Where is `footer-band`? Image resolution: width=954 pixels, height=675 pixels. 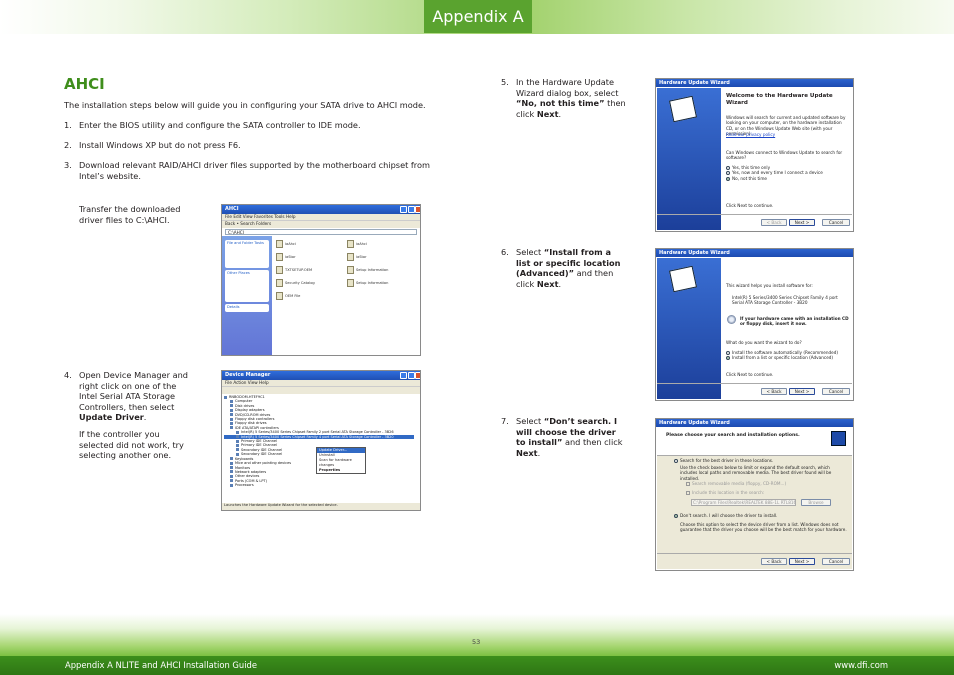 footer-band is located at coordinates (477, 635).